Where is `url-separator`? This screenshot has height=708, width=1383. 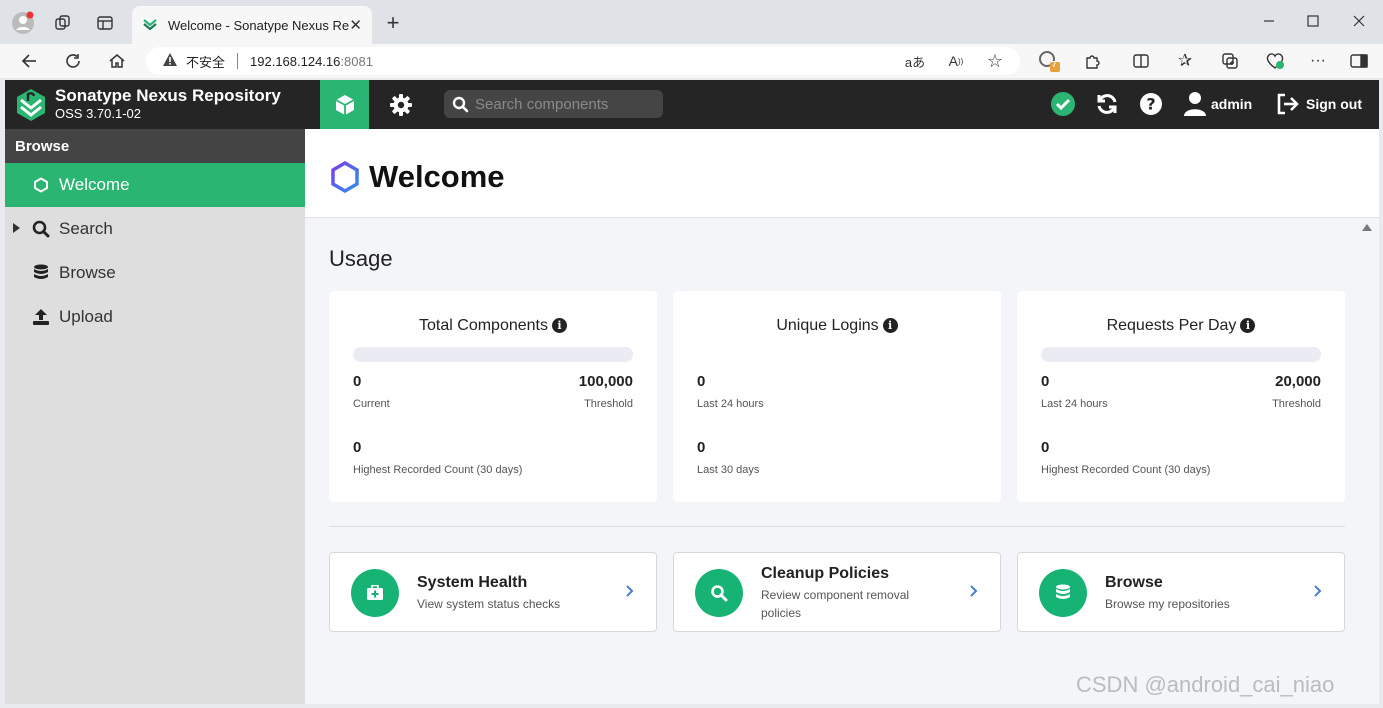 url-separator is located at coordinates (238, 61).